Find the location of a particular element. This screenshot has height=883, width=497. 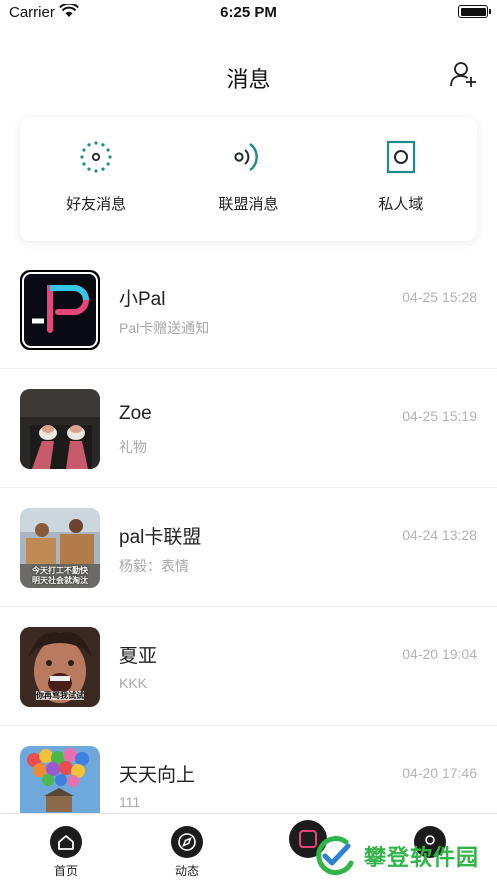

avatar: 今天打工不勤快 明天社会就淘汰 is located at coordinates (60, 548).